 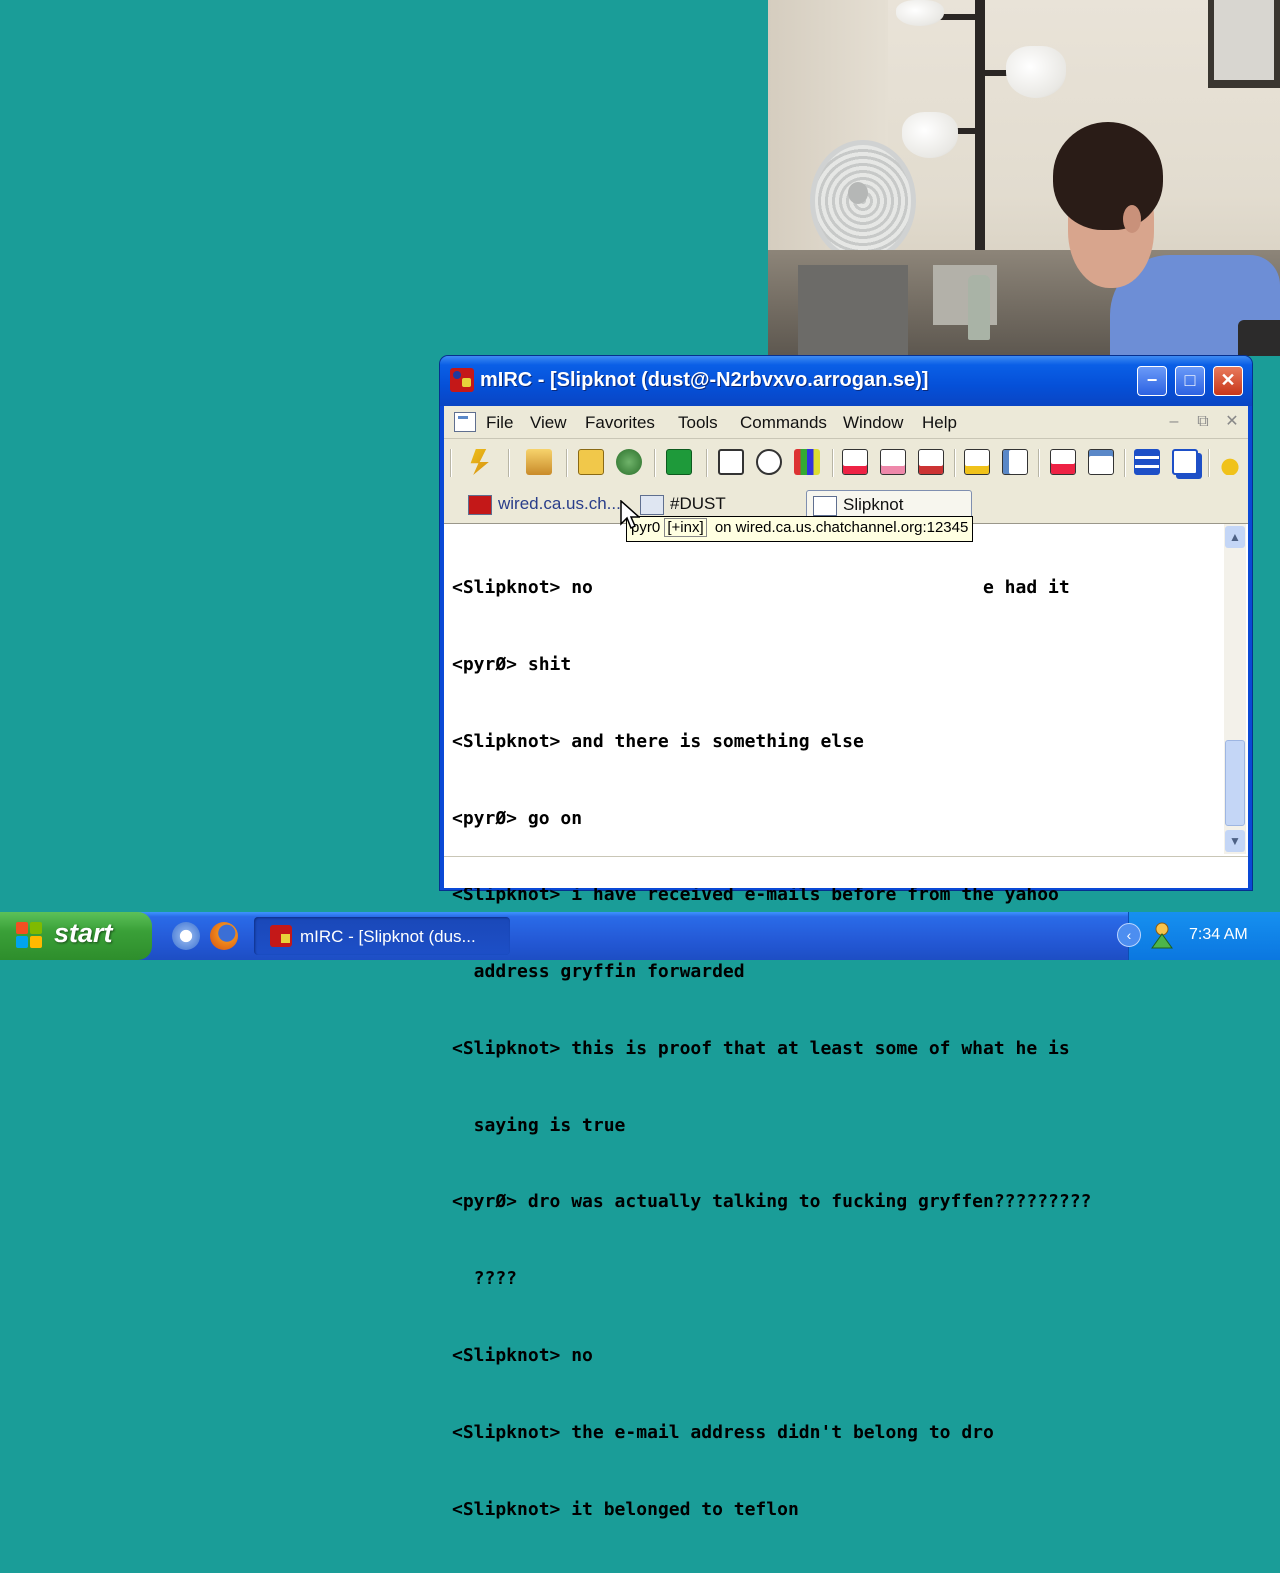 I want to click on notify-icon, so click(x=1063, y=462).